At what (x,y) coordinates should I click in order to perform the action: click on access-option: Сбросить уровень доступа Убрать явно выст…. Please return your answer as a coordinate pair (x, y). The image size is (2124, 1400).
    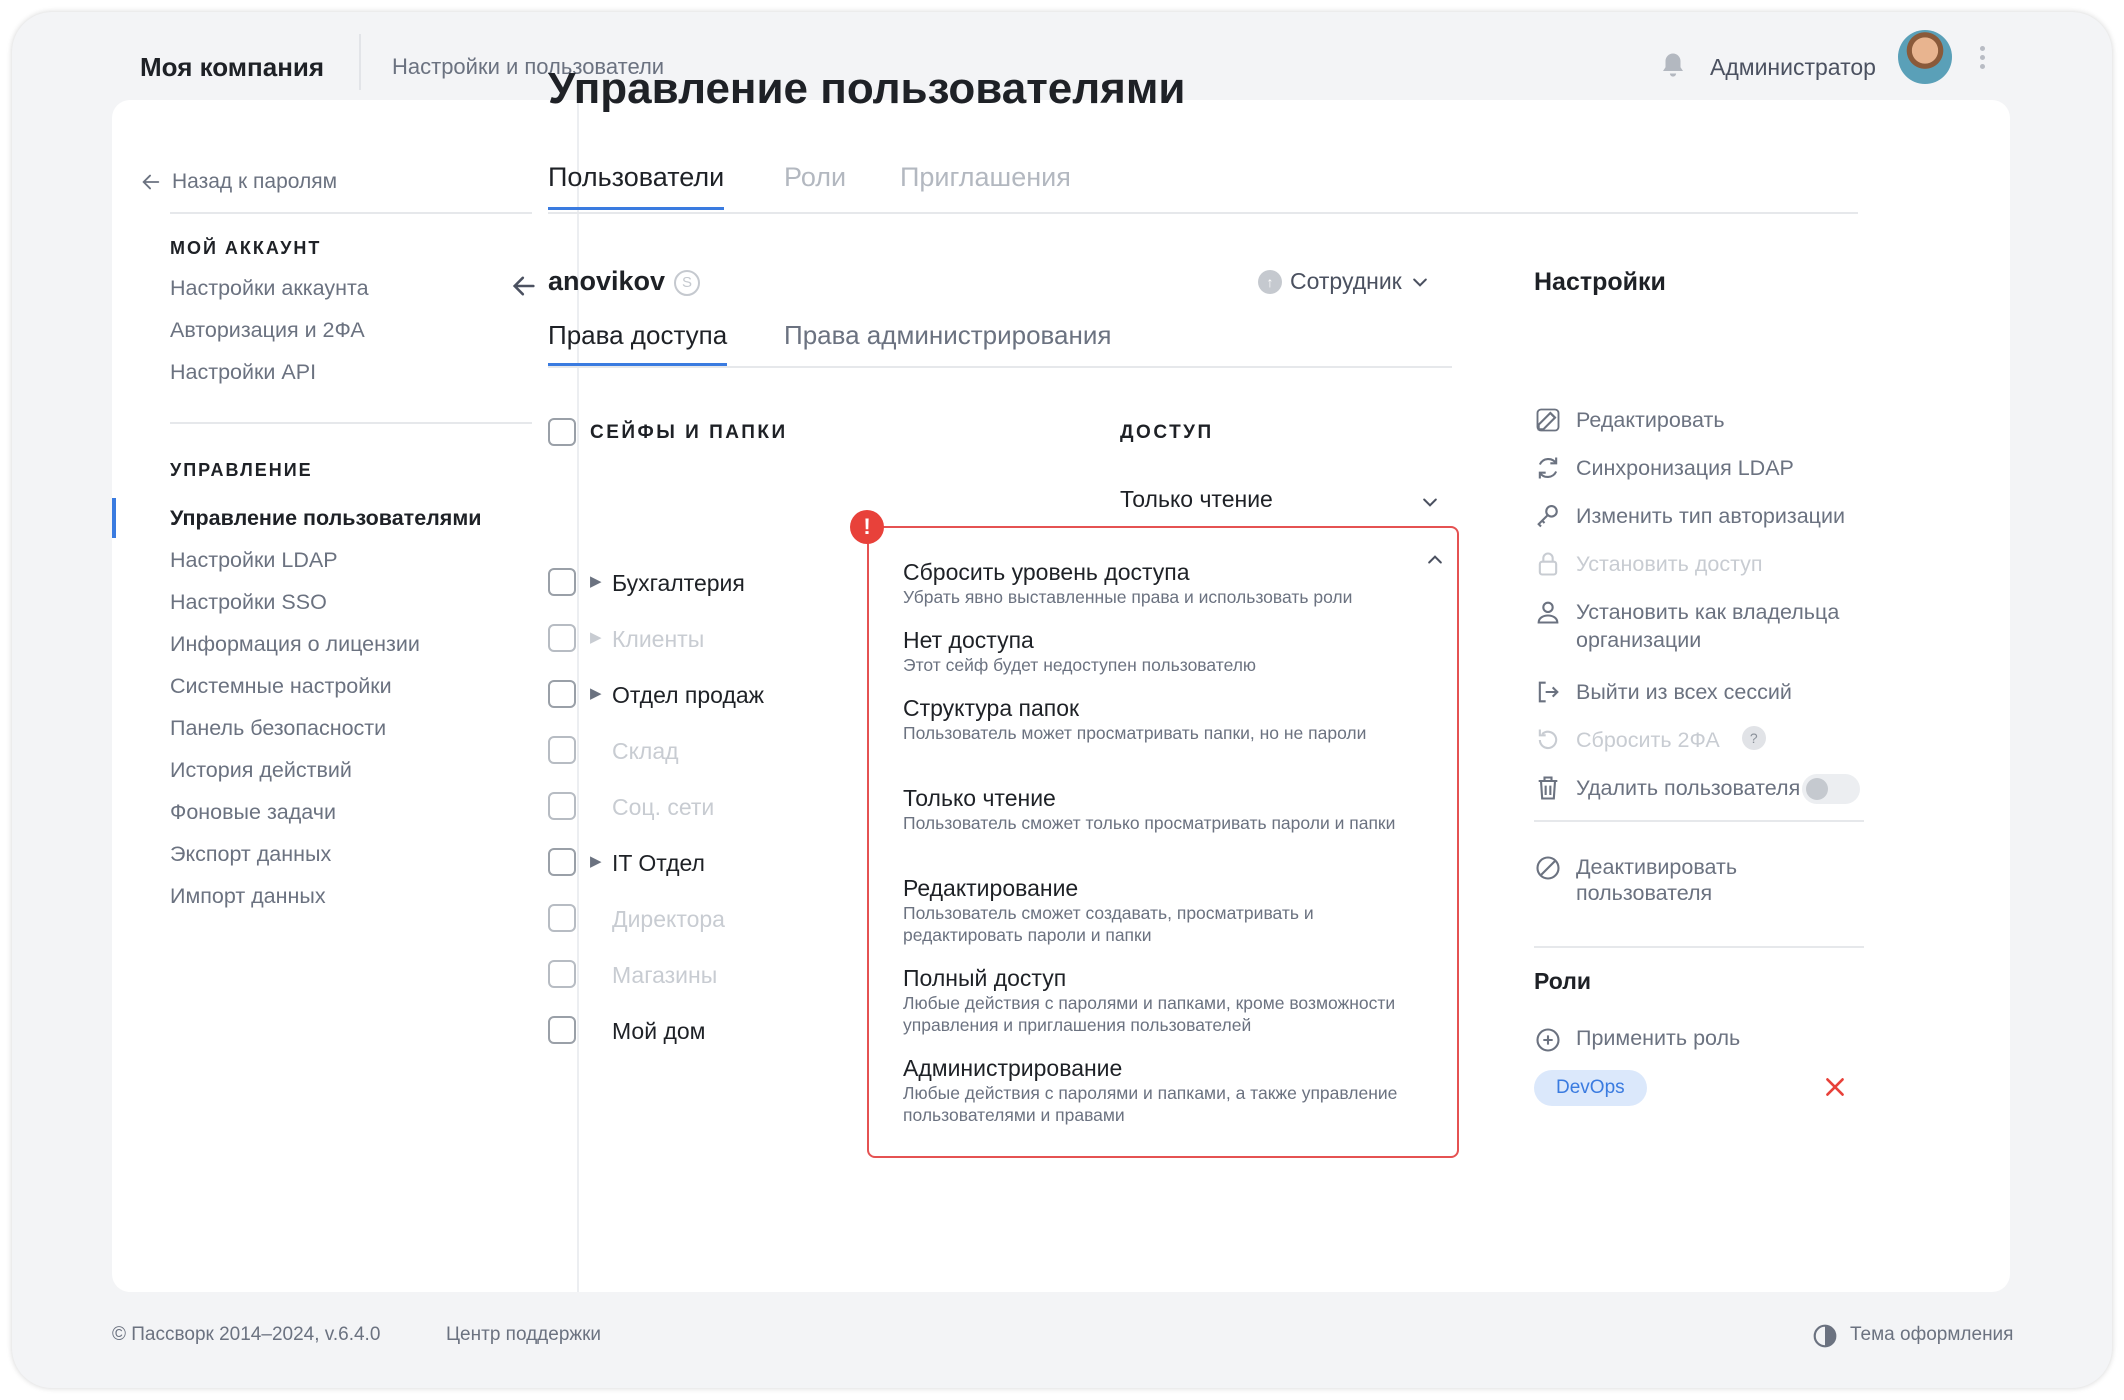
    Looking at the image, I should click on (1163, 583).